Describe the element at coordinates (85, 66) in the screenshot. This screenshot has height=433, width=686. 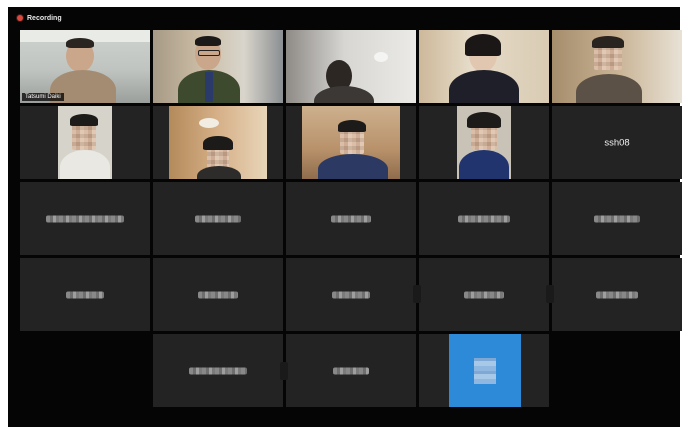
I see `participant-tile-active-speaker: Tatsumi Daiki` at that location.